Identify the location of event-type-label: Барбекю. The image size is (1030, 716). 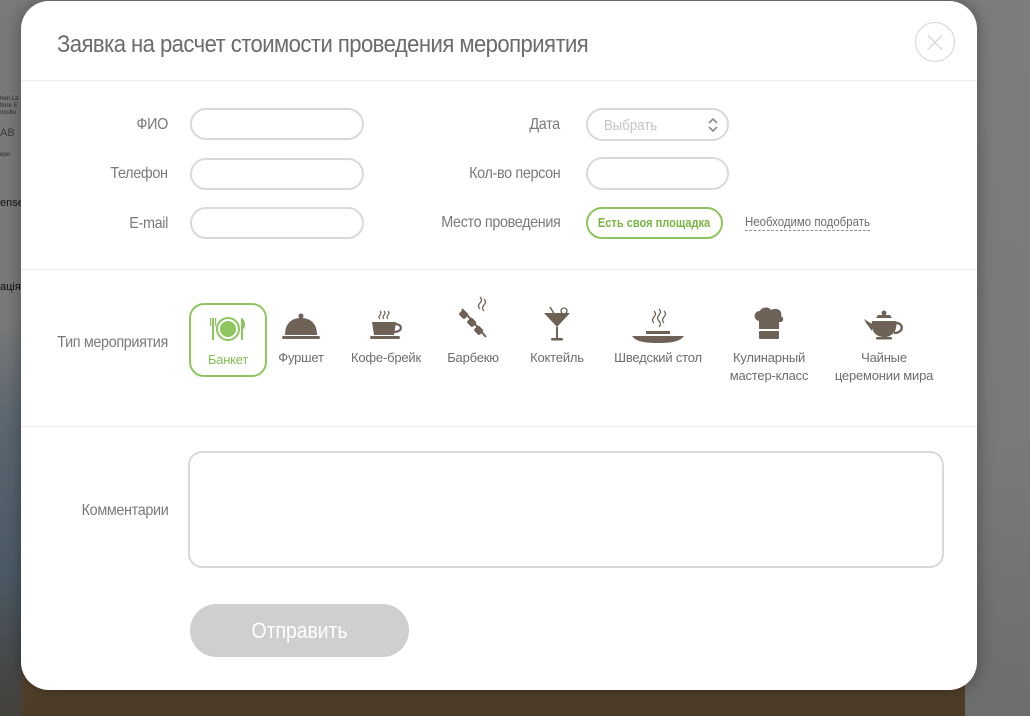
(473, 357).